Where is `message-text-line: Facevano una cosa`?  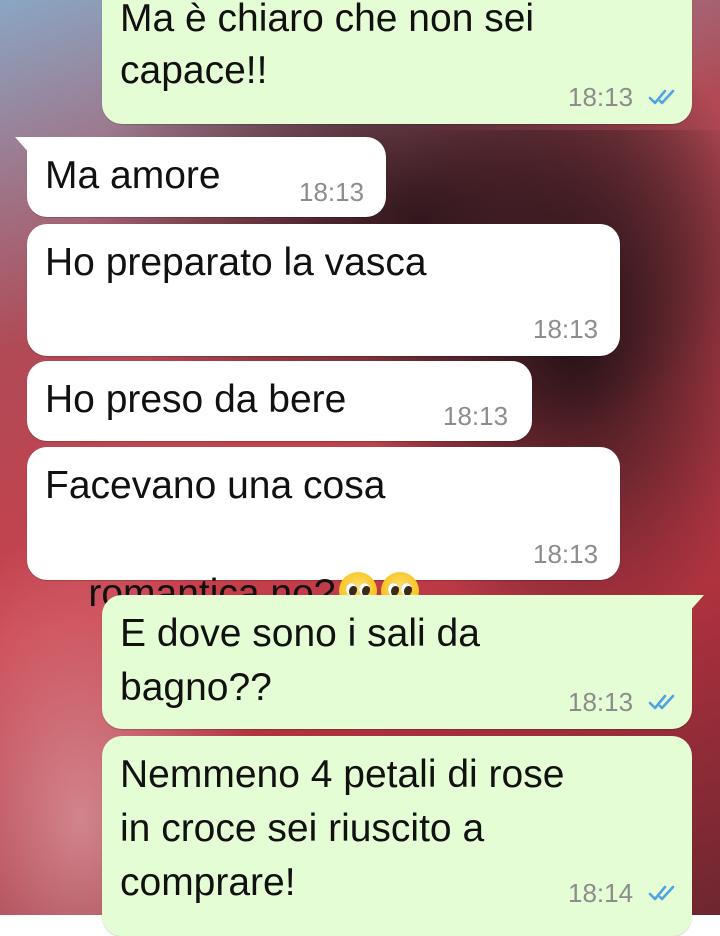
message-text-line: Facevano una cosa is located at coordinates (215, 485).